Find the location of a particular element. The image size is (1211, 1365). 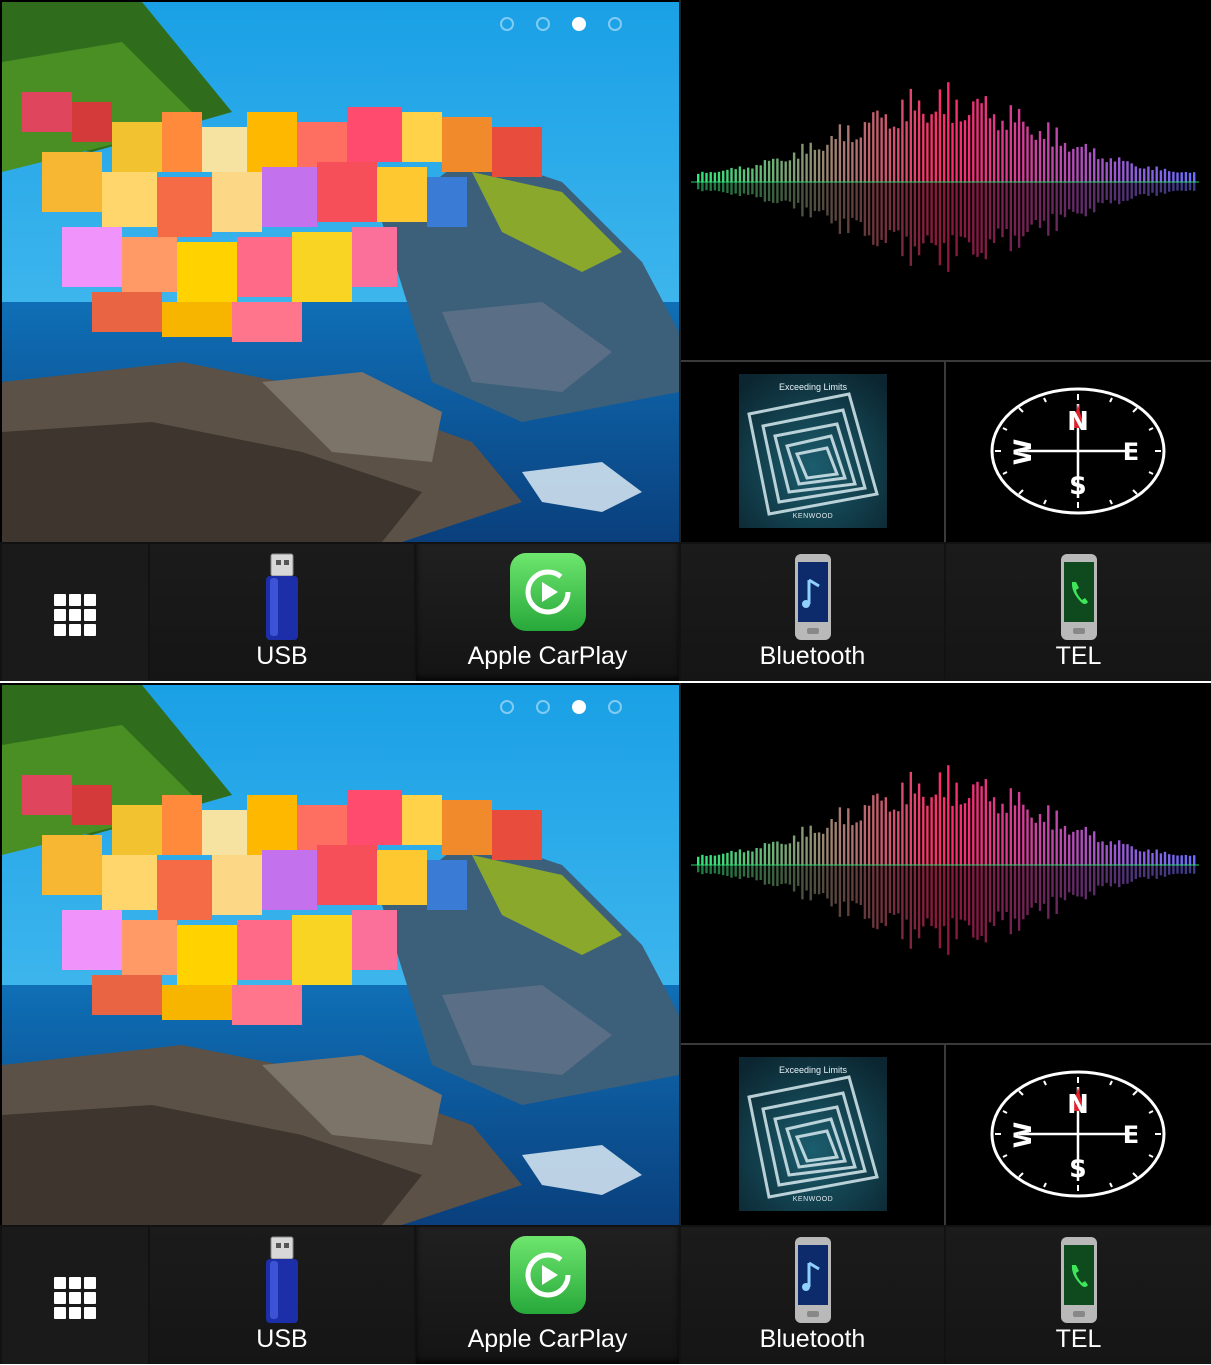

album-brand: KENWOOD is located at coordinates (813, 1199).